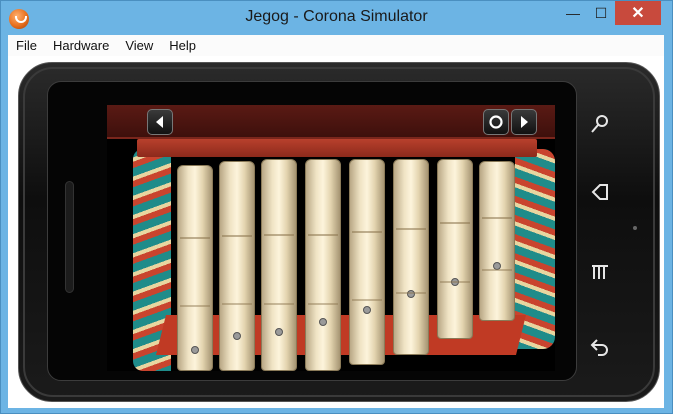 Image resolution: width=673 pixels, height=414 pixels. What do you see at coordinates (524, 122) in the screenshot?
I see `next-arrow-icon` at bounding box center [524, 122].